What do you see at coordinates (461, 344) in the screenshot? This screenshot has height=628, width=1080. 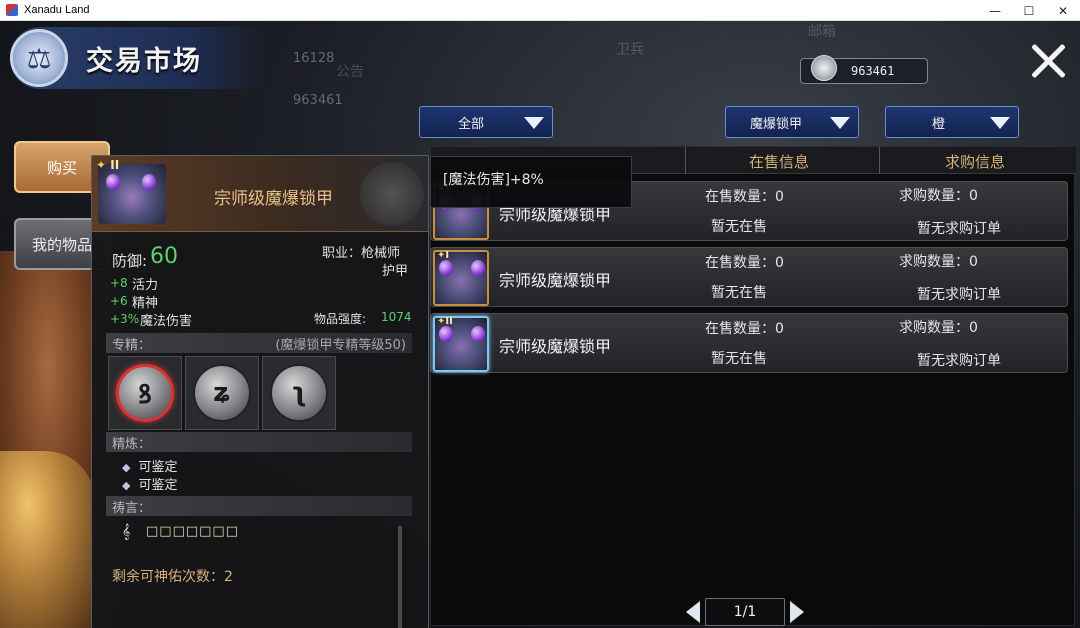 I see `chainmail-armor-icon: ✦II` at bounding box center [461, 344].